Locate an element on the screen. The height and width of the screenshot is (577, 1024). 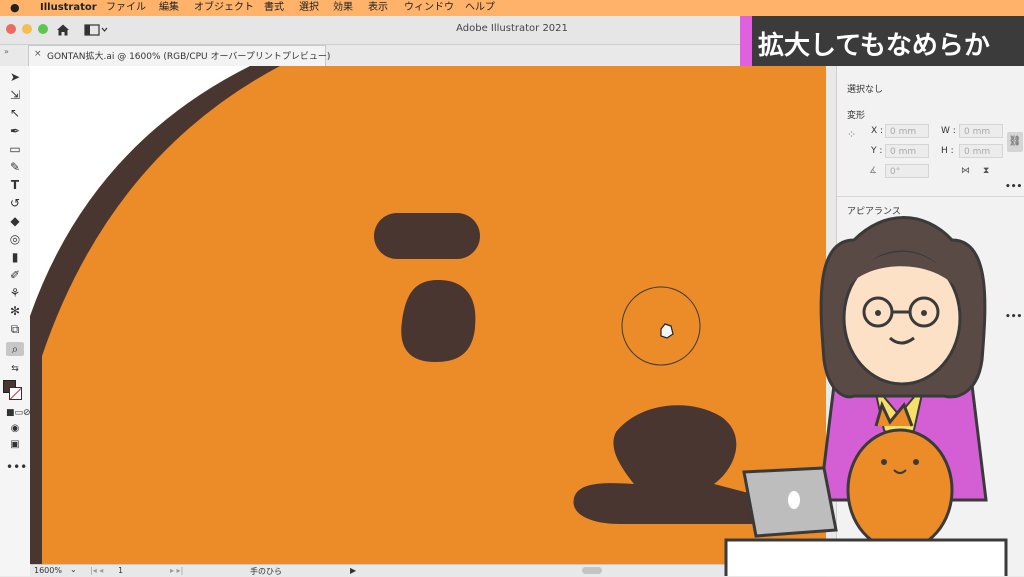
app-name: Illustrator is located at coordinates (68, 8).